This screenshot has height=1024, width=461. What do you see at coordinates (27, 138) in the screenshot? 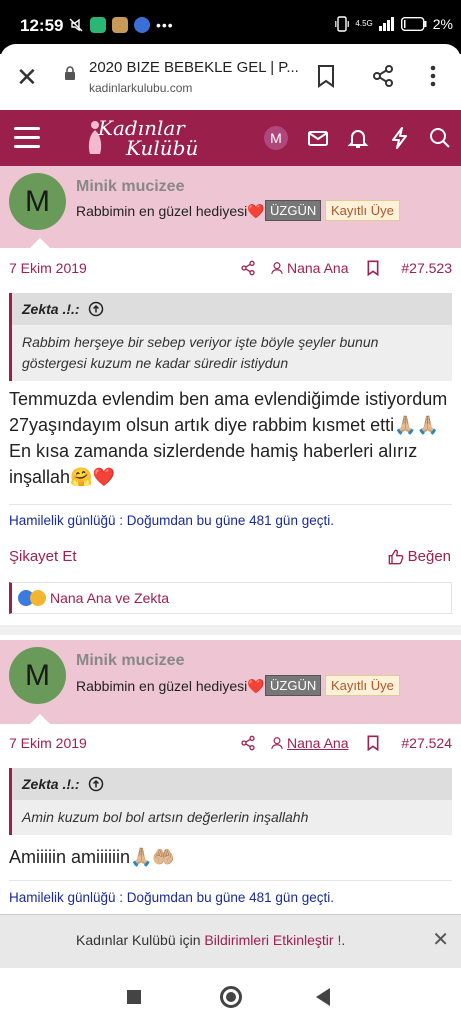
I see `menu-icon` at bounding box center [27, 138].